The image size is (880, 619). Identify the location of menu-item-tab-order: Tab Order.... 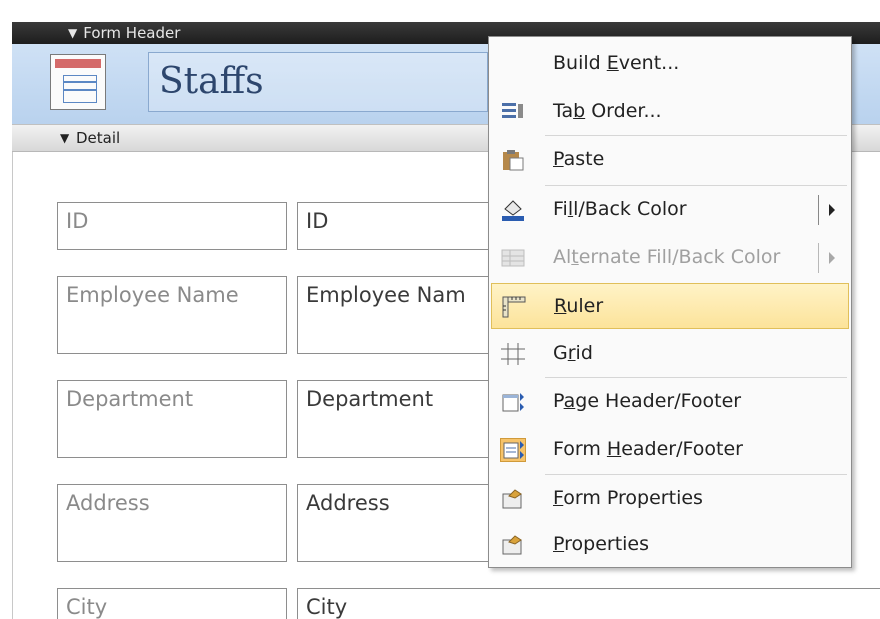
(670, 112).